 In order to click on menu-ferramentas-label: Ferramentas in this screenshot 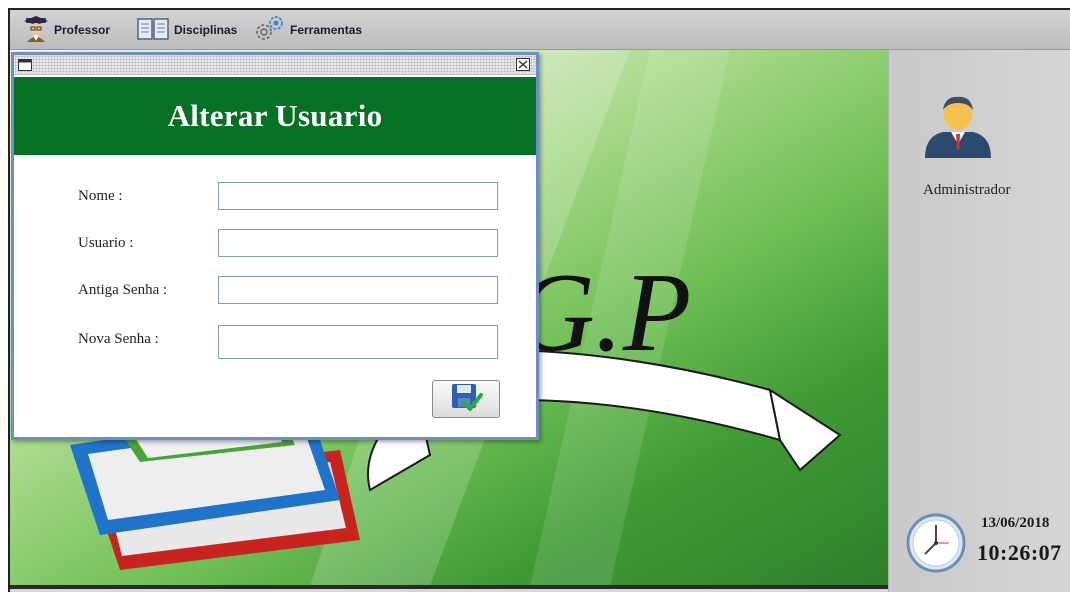, I will do `click(326, 30)`.